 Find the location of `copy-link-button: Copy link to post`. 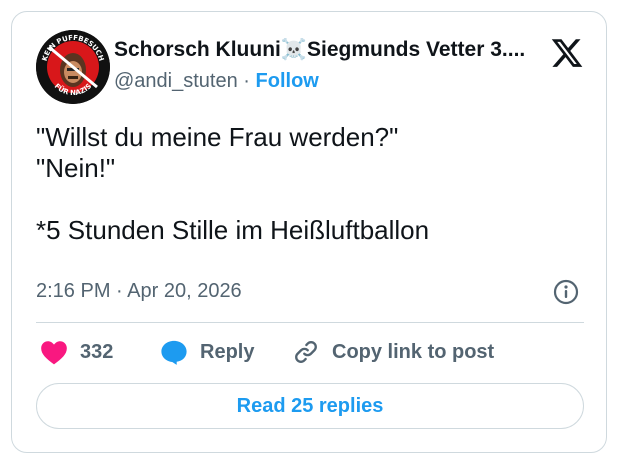

copy-link-button: Copy link to post is located at coordinates (393, 352).